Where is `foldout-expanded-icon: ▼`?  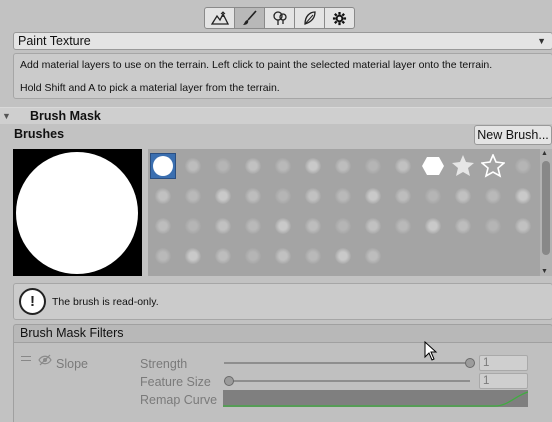
foldout-expanded-icon: ▼ is located at coordinates (6, 116).